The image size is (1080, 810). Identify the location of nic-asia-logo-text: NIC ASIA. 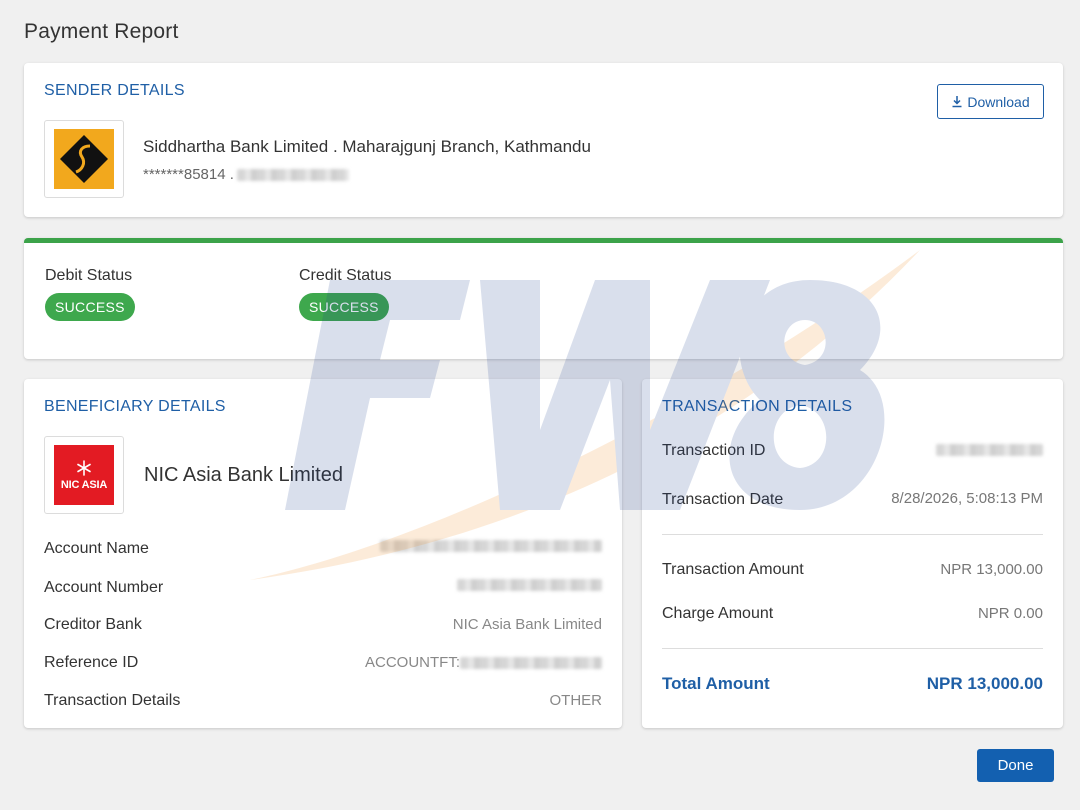
(84, 484).